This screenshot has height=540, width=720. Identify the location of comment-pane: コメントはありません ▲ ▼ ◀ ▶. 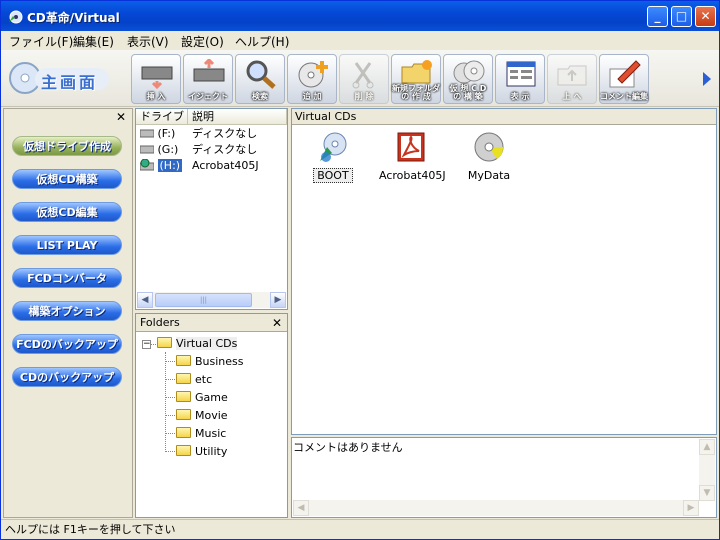
(504, 477).